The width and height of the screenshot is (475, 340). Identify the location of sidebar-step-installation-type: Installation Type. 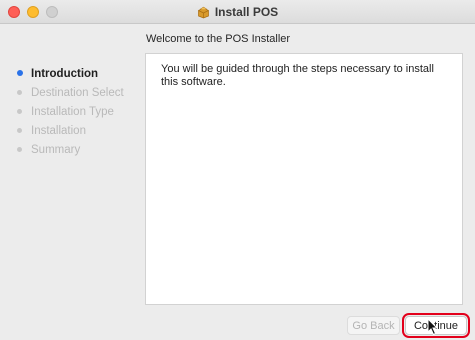
(70, 111).